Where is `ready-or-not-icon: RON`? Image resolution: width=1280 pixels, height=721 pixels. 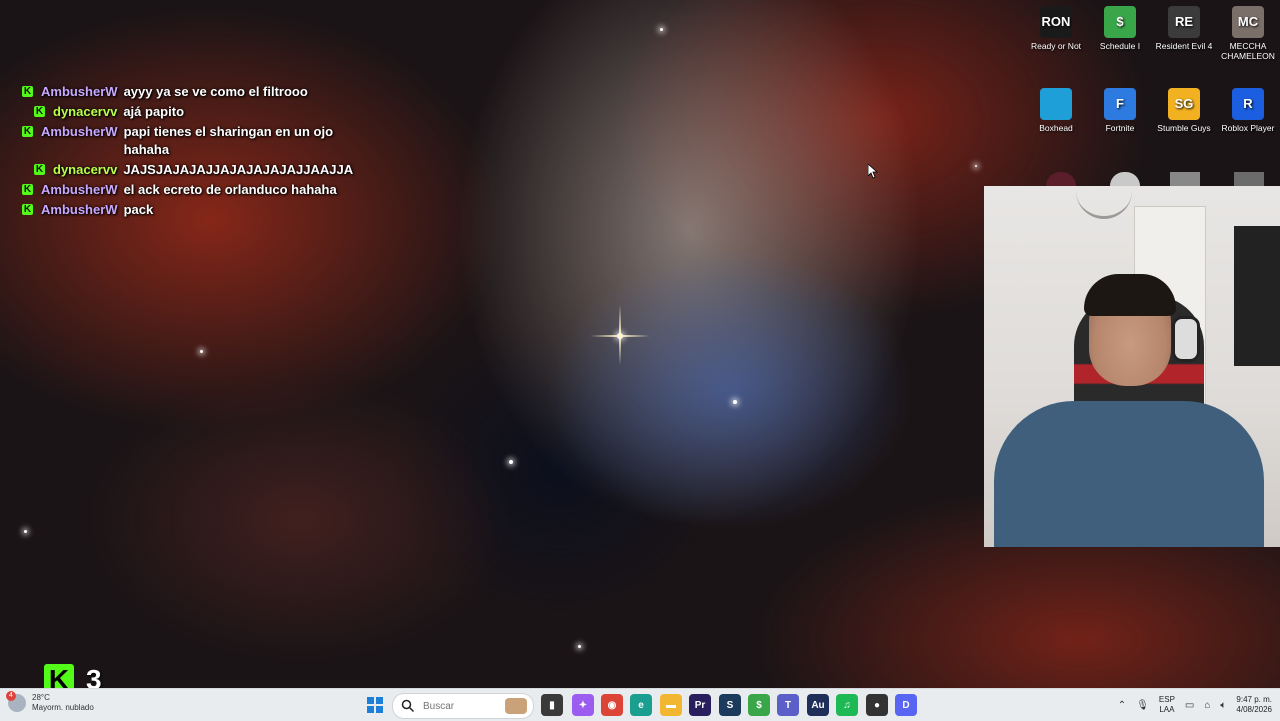
ready-or-not-icon: RON is located at coordinates (1056, 22).